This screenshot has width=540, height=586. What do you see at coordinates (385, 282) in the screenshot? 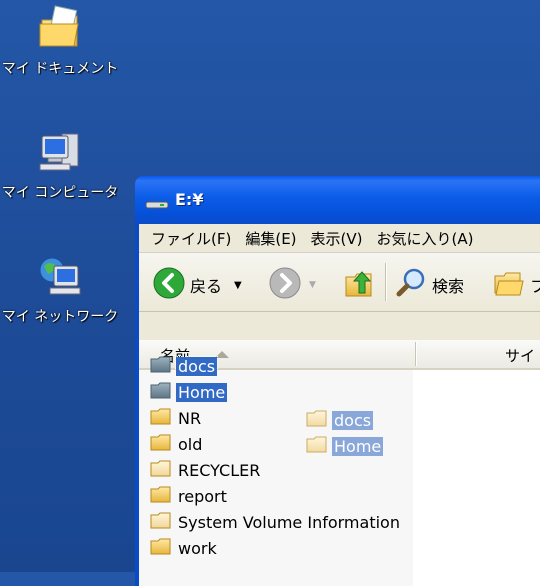
I see `toolbar-separator` at bounding box center [385, 282].